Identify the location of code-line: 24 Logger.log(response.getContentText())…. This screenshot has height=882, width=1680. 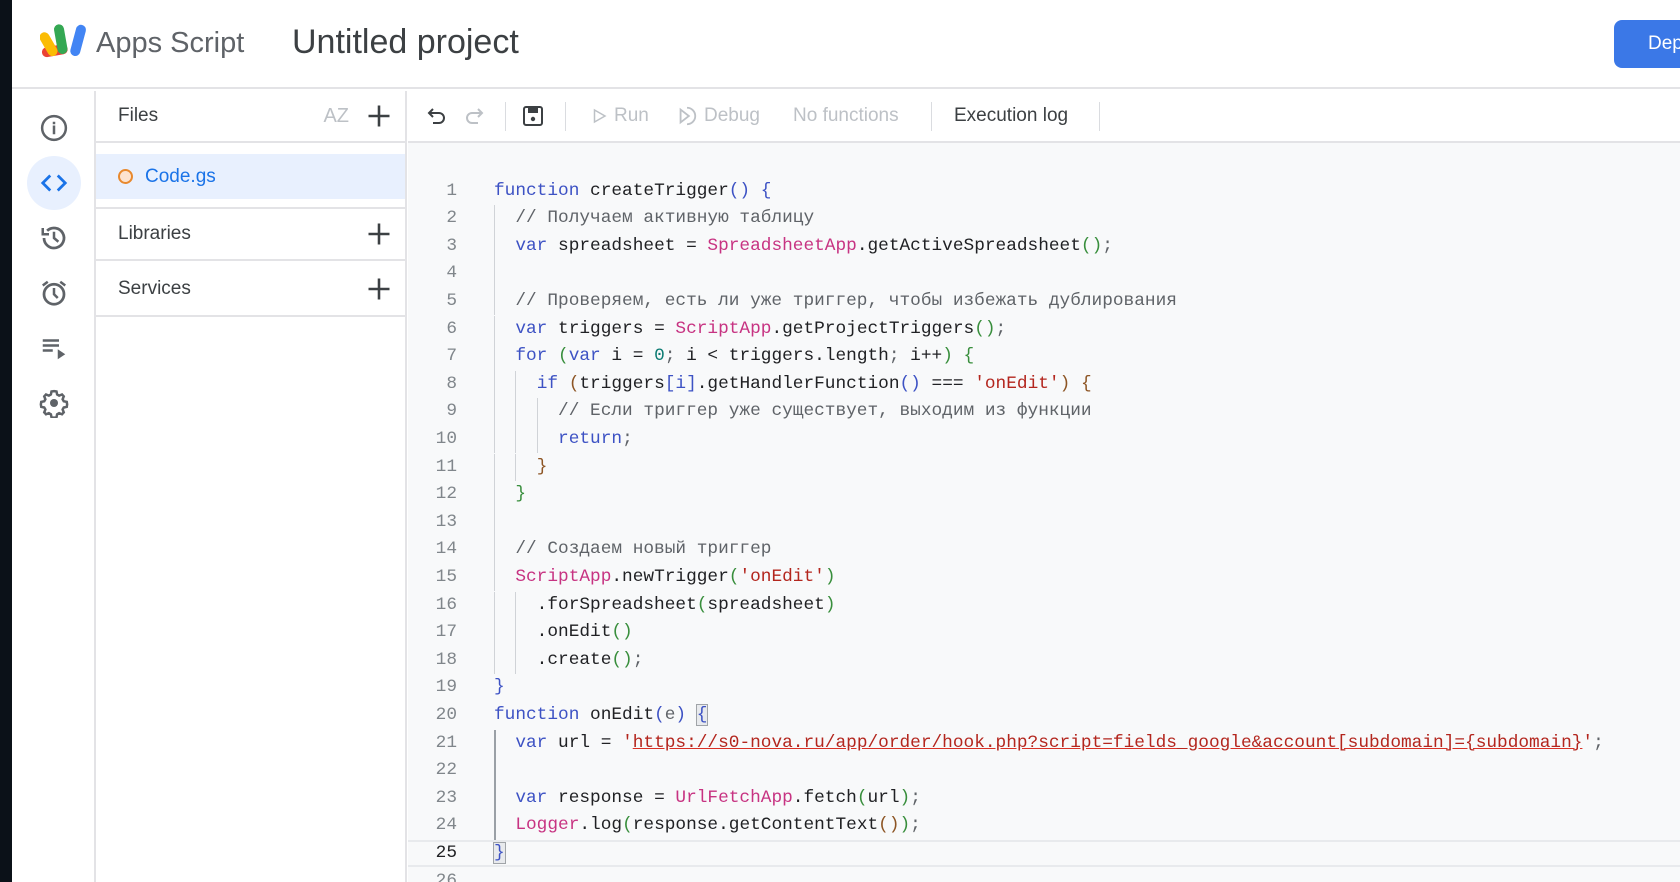
(1044, 826).